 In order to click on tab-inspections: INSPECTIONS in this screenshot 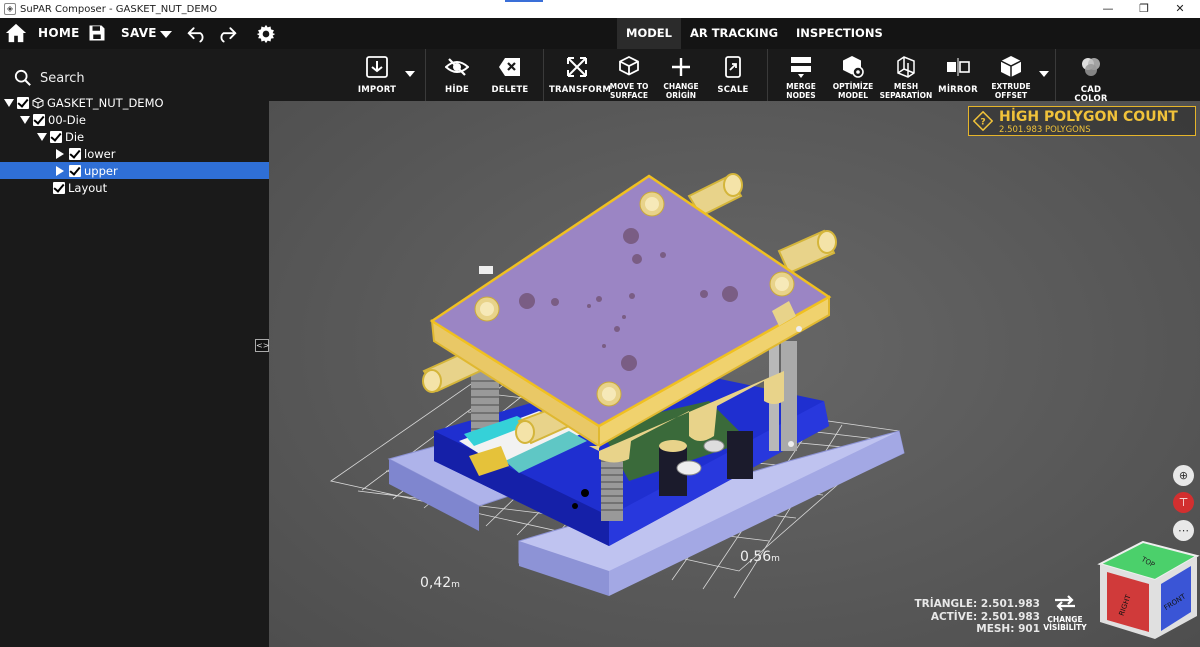, I will do `click(839, 33)`.